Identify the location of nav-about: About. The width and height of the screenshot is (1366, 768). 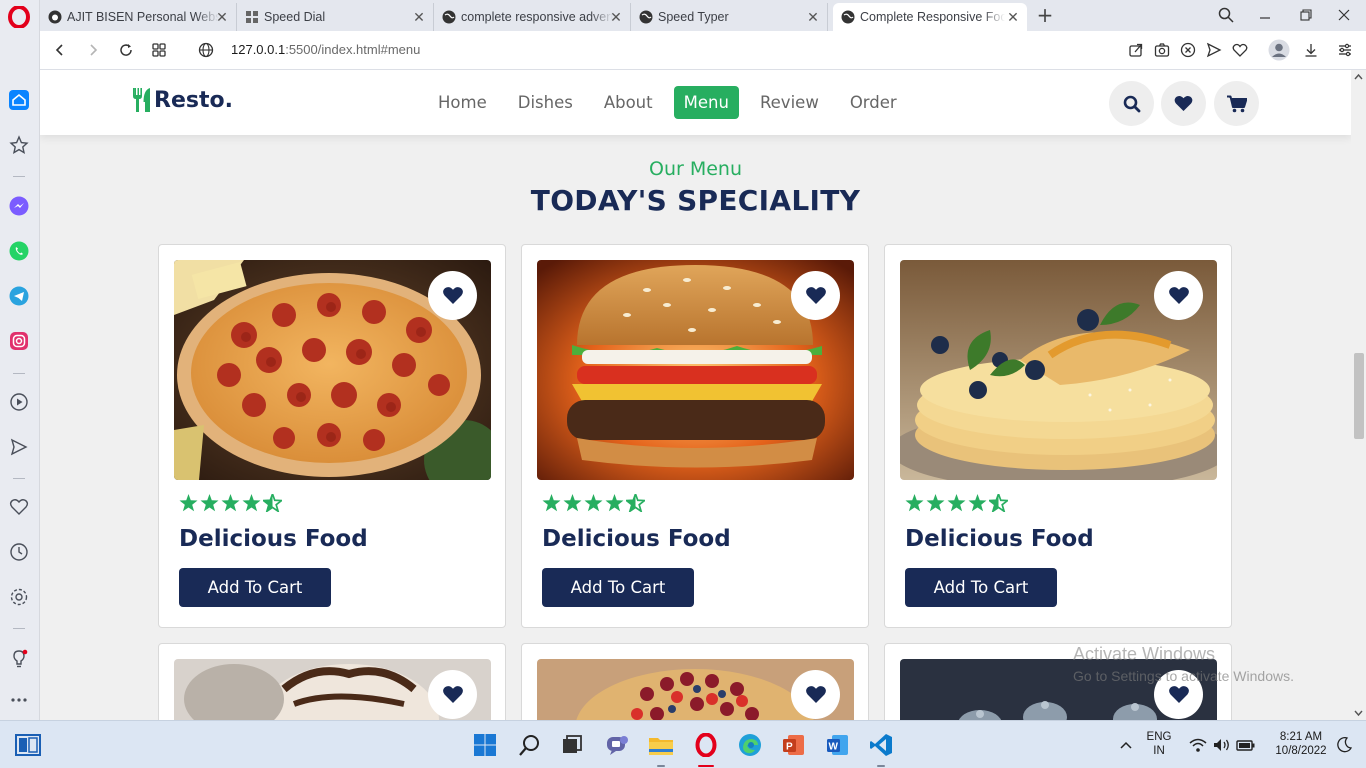
(628, 102).